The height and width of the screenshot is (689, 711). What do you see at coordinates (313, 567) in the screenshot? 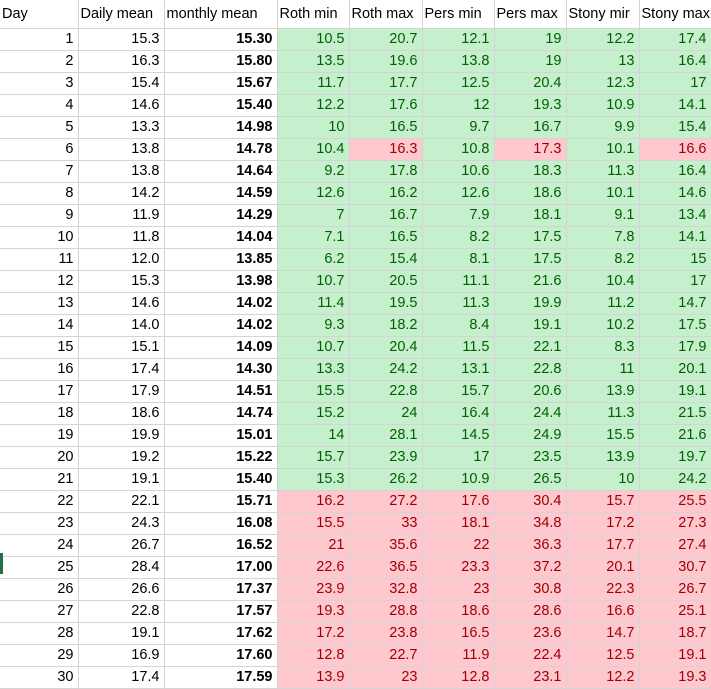
I see `cell-roth-min: 22.6` at bounding box center [313, 567].